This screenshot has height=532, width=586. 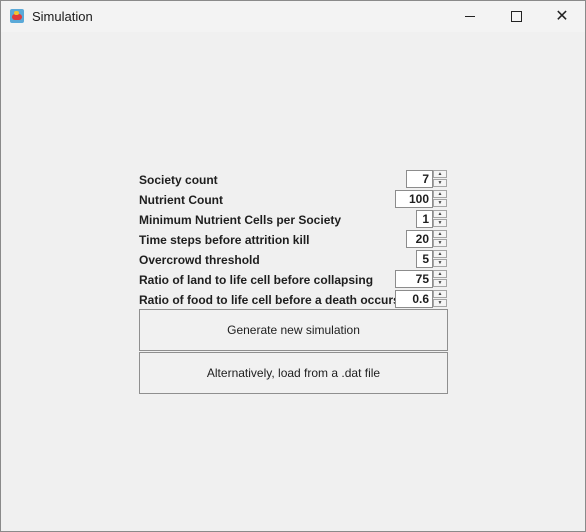 I want to click on app-icon, so click(x=17, y=16).